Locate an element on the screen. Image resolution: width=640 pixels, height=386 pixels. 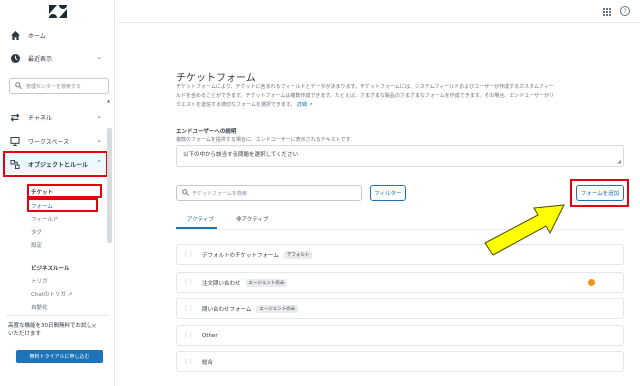
highlight-box-forms is located at coordinates (62, 205).